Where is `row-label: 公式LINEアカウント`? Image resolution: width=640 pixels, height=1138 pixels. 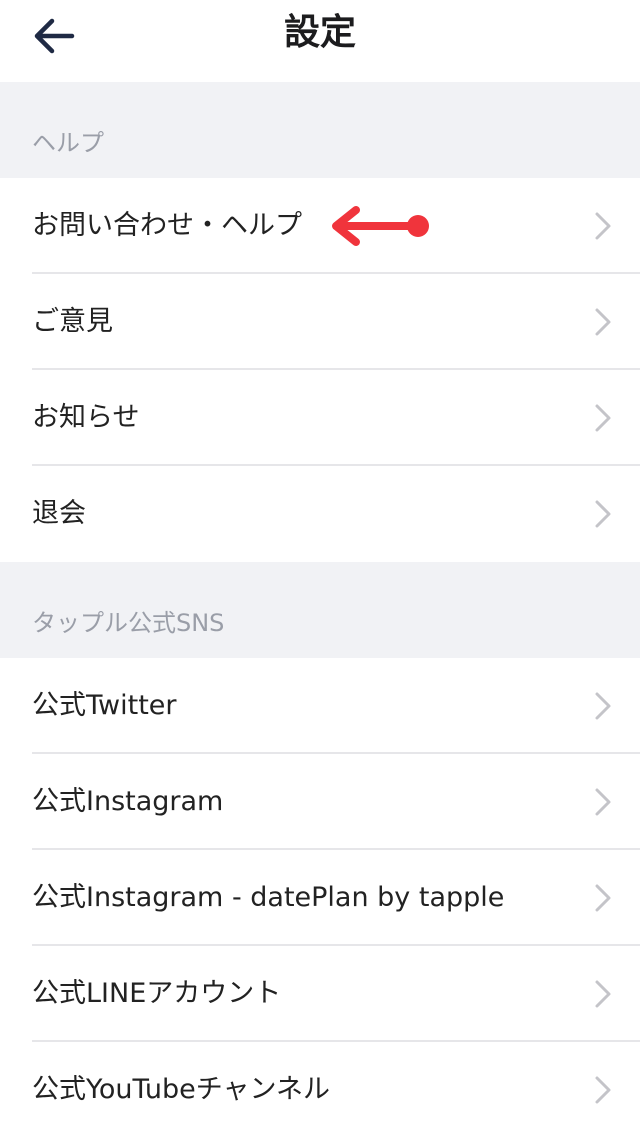
row-label: 公式LINEアカウント is located at coordinates (157, 993).